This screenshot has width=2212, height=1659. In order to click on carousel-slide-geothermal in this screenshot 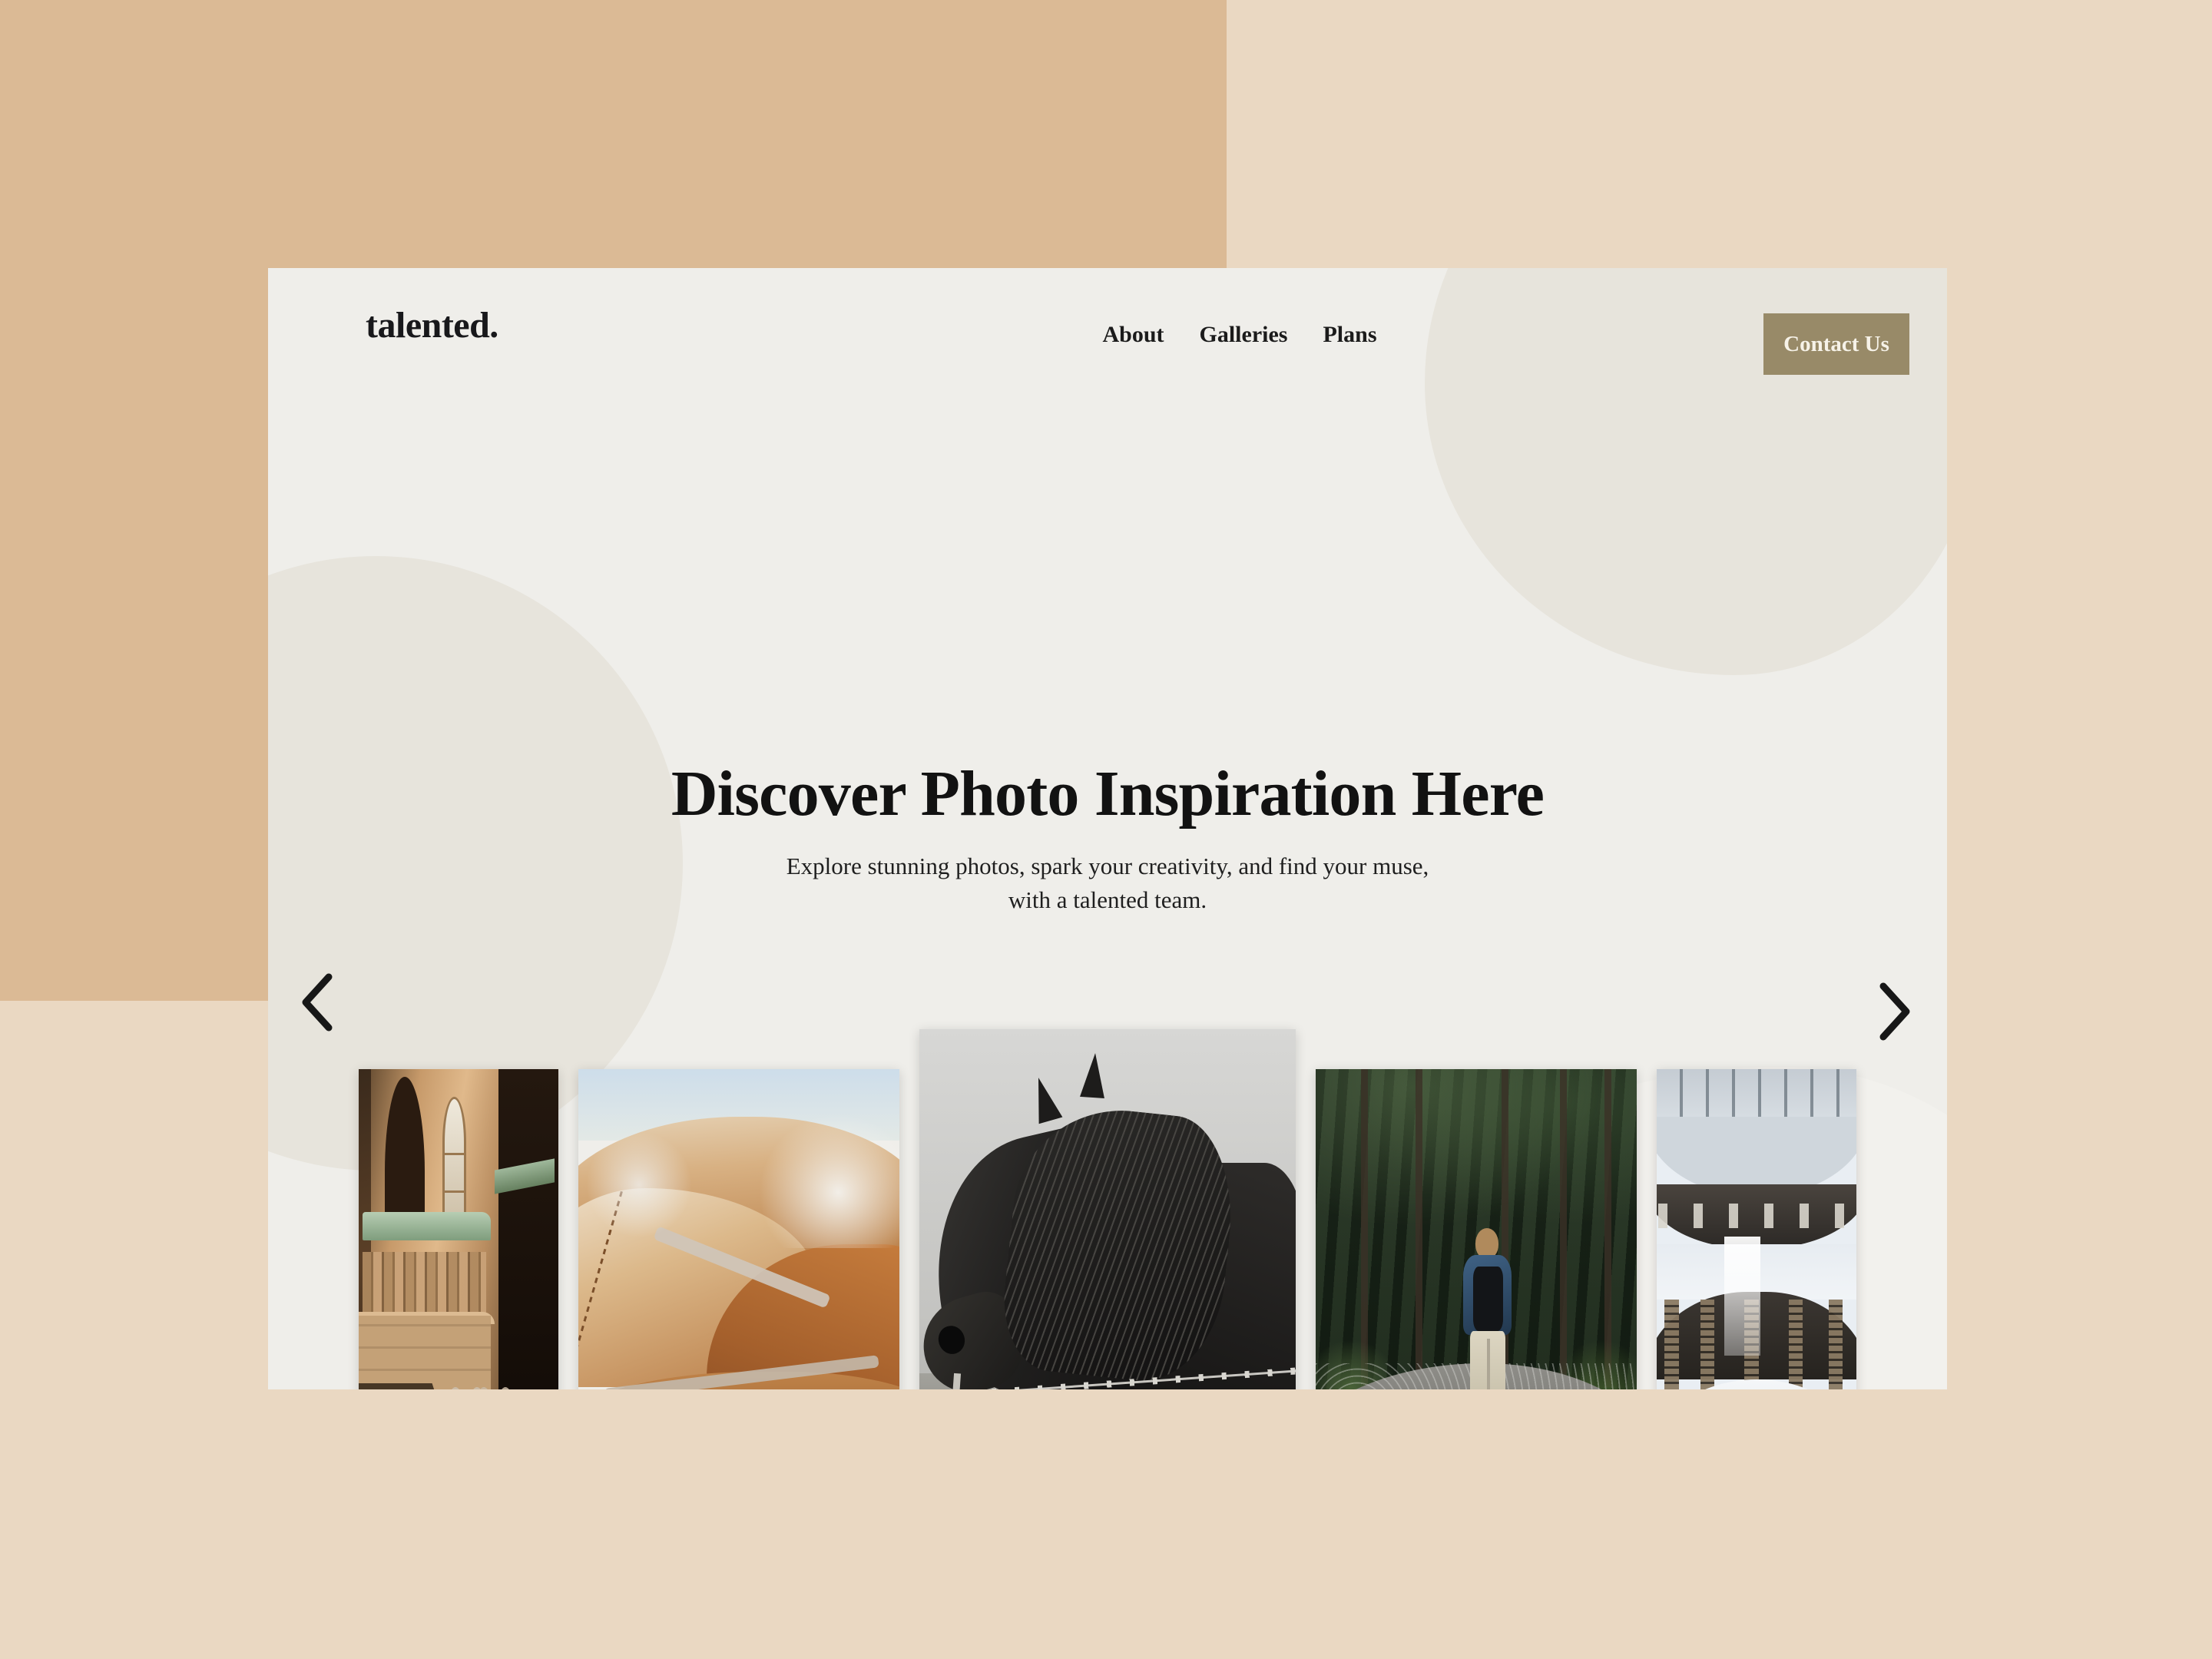, I will do `click(738, 1229)`.